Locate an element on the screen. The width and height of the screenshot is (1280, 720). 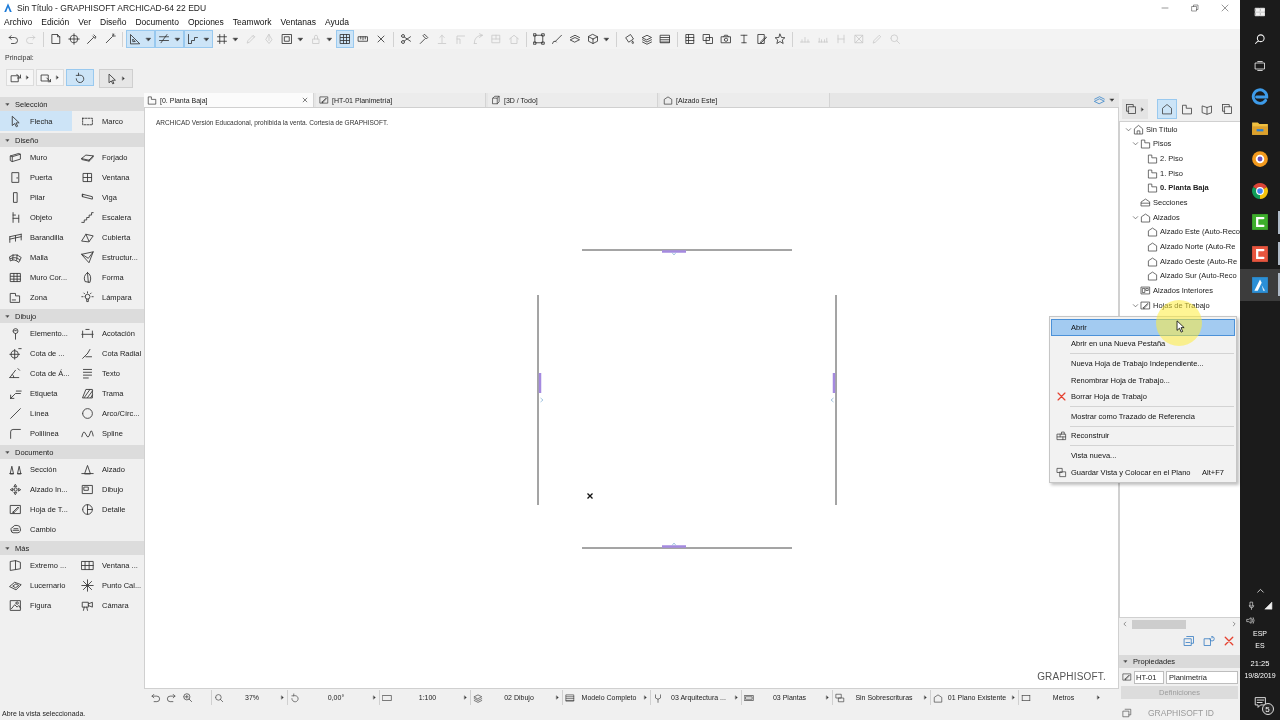
menu-item: Diseño is located at coordinates (113, 22).